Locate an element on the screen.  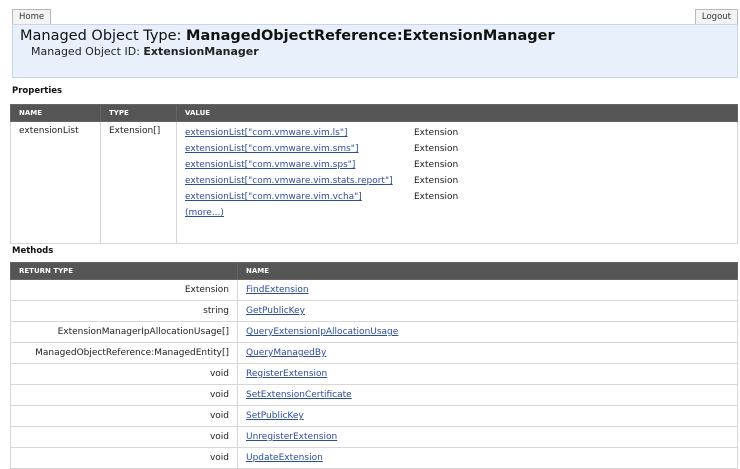
method-cell: GetPublicKey is located at coordinates (487, 311).